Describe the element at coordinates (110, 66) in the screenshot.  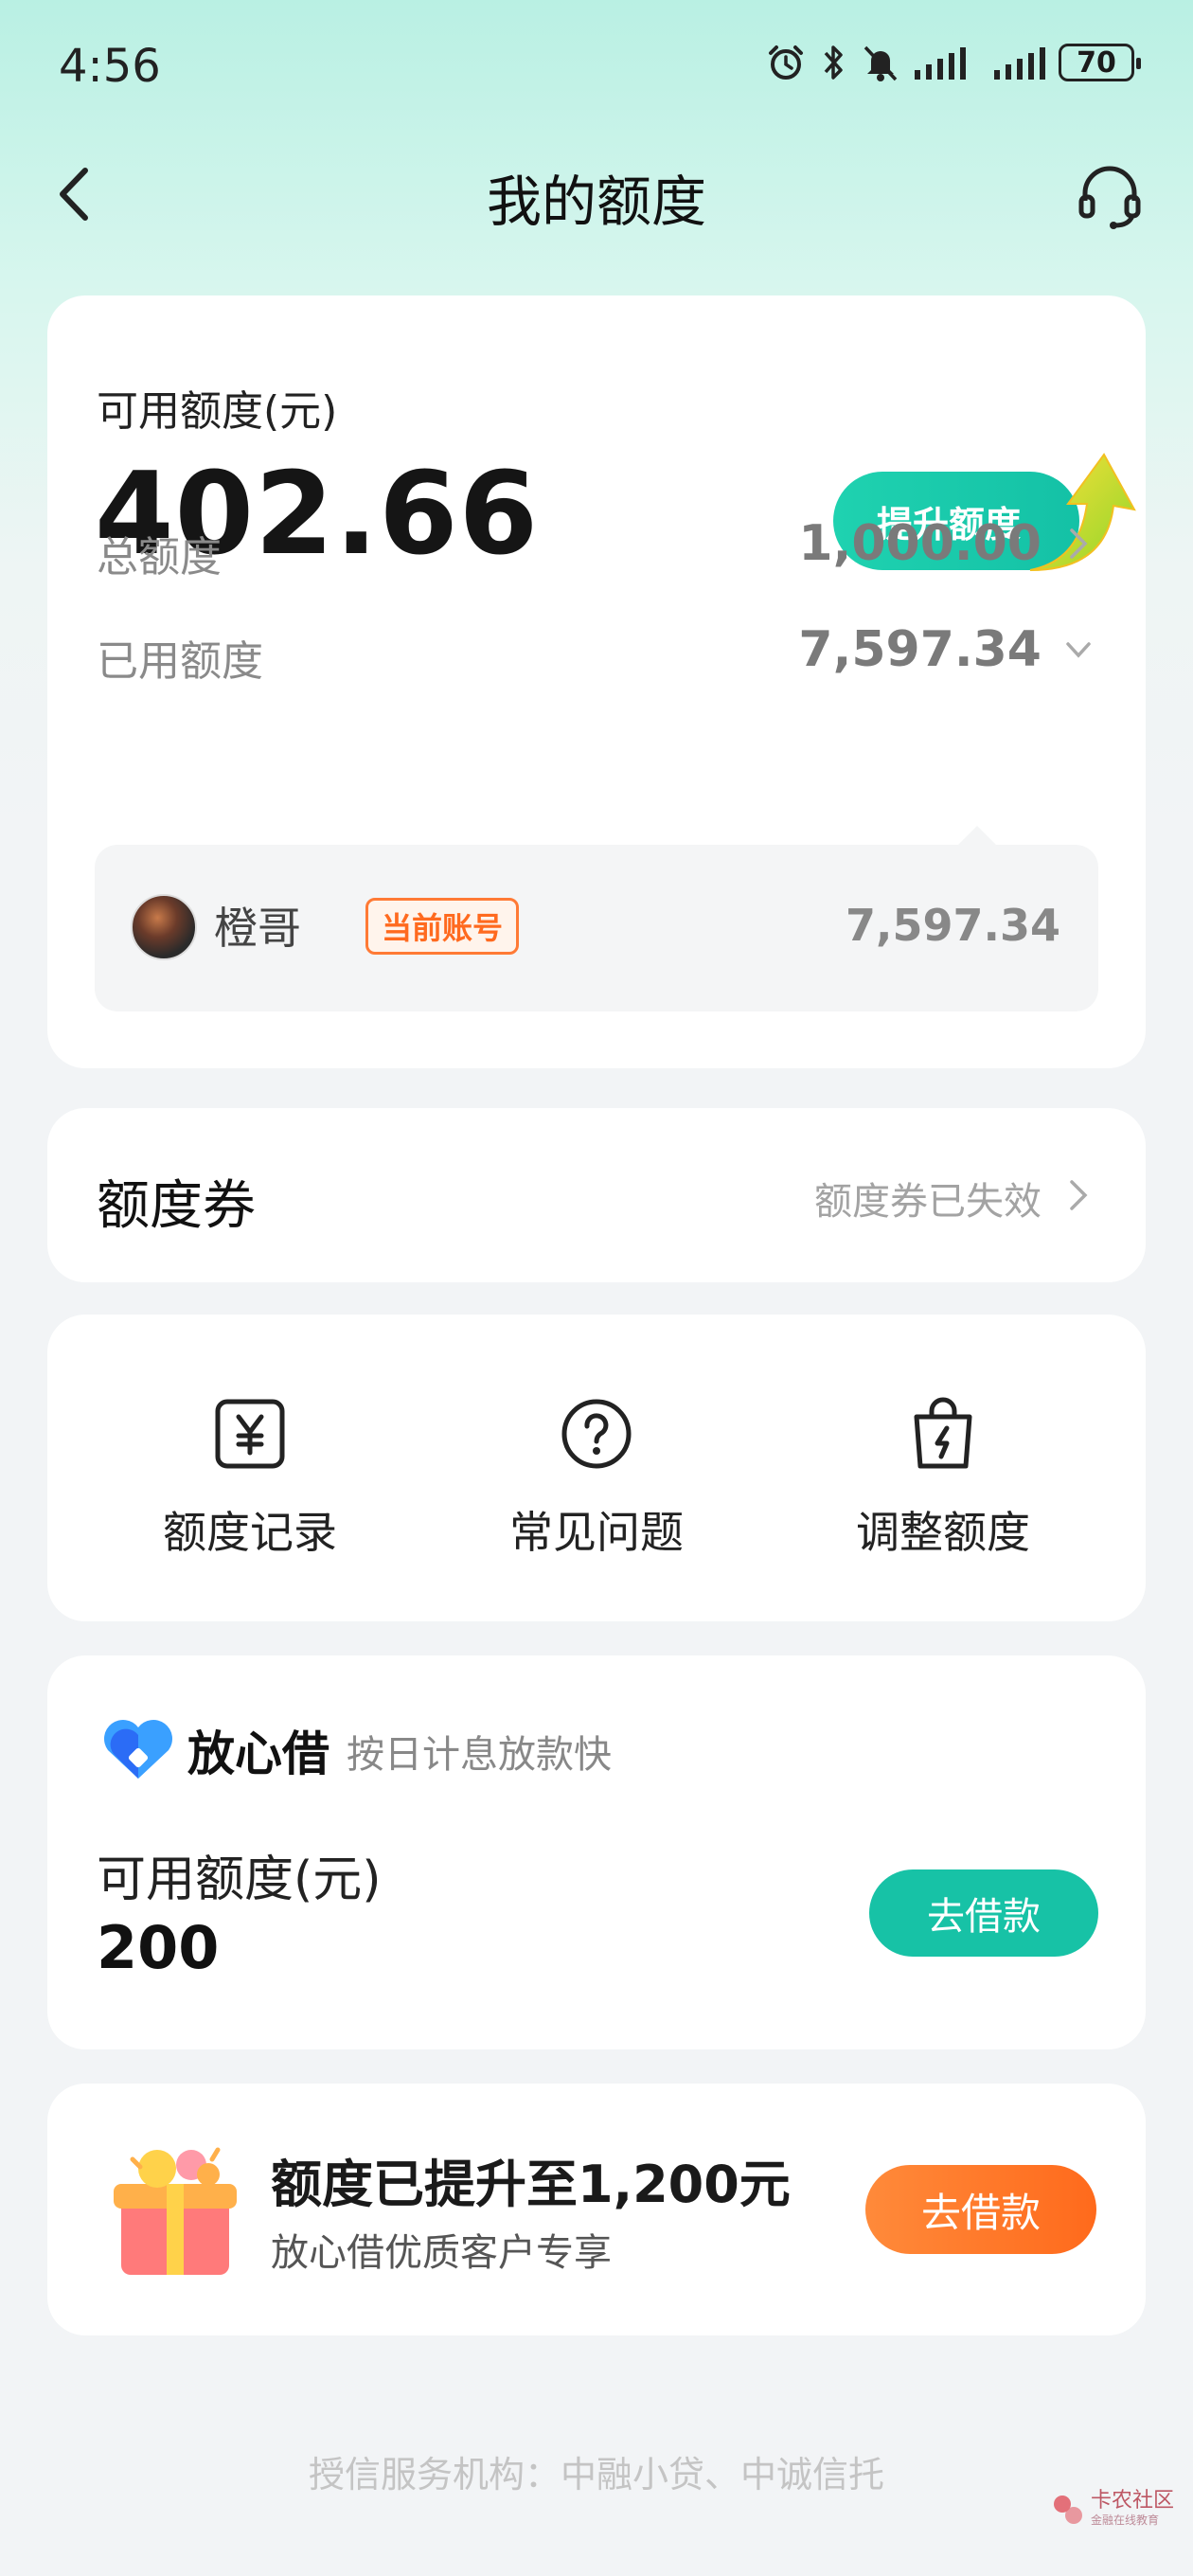
I see `status-time: 4:56` at that location.